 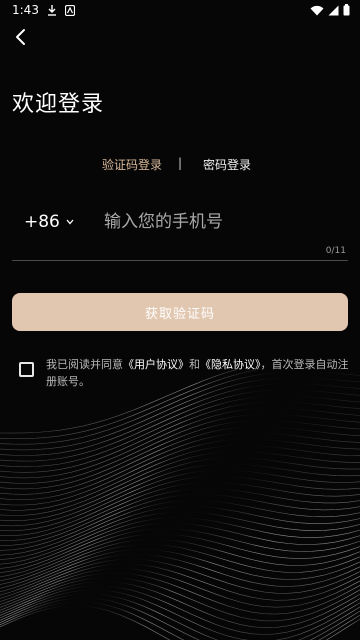 What do you see at coordinates (180, 10) in the screenshot?
I see `status-bar: 1:43` at bounding box center [180, 10].